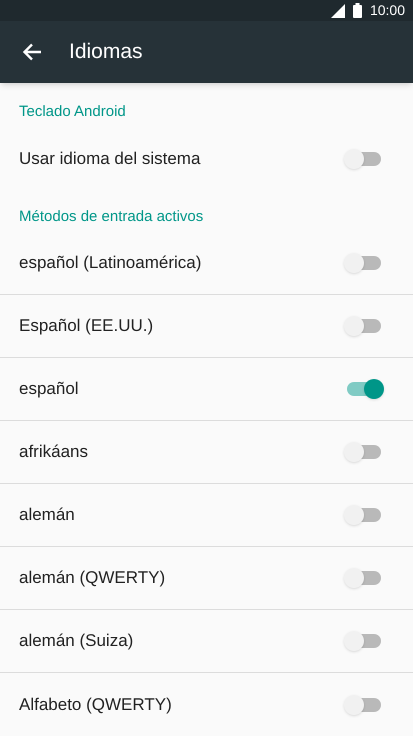 The width and height of the screenshot is (413, 736). I want to click on setting-label: español (Latinoamérica), so click(110, 263).